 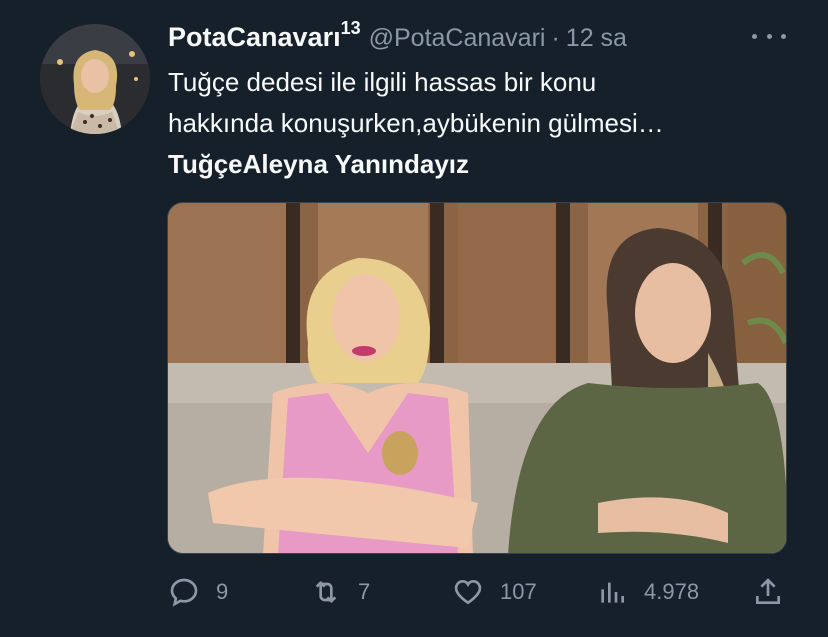 I want to click on author-badge: 13, so click(x=350, y=28).